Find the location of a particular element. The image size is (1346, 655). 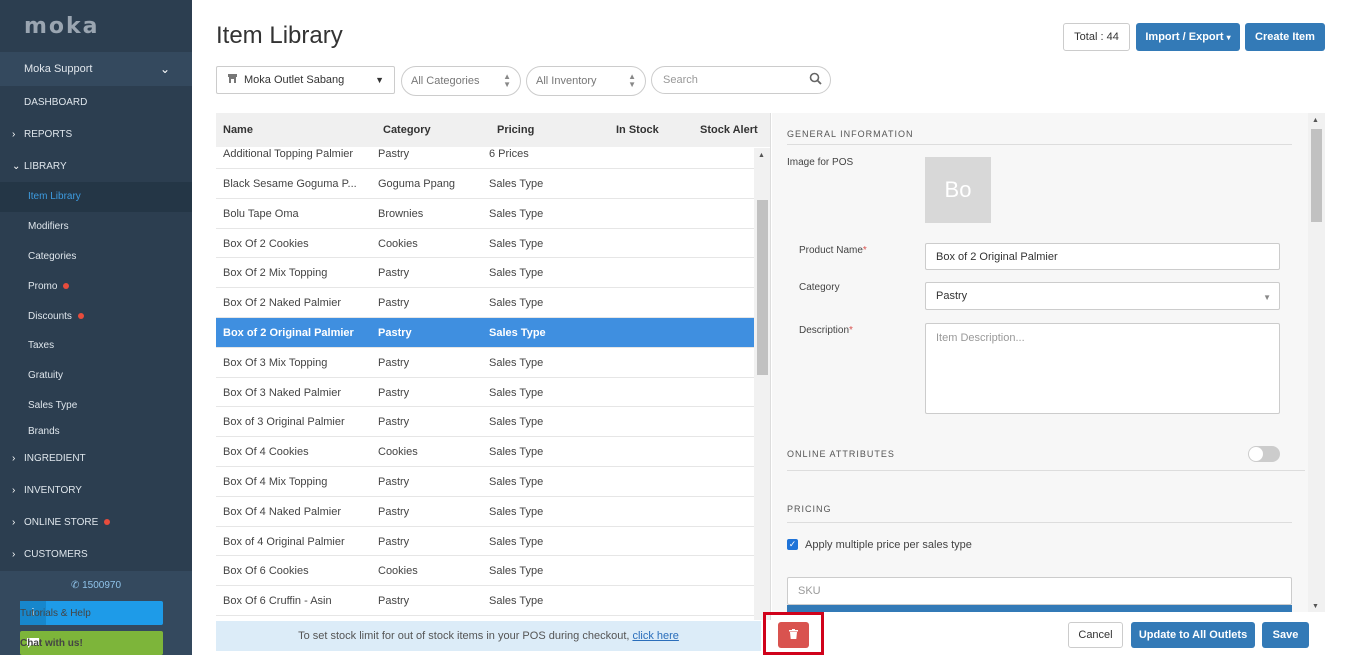

column-header-in-stock: In Stock is located at coordinates (637, 130).